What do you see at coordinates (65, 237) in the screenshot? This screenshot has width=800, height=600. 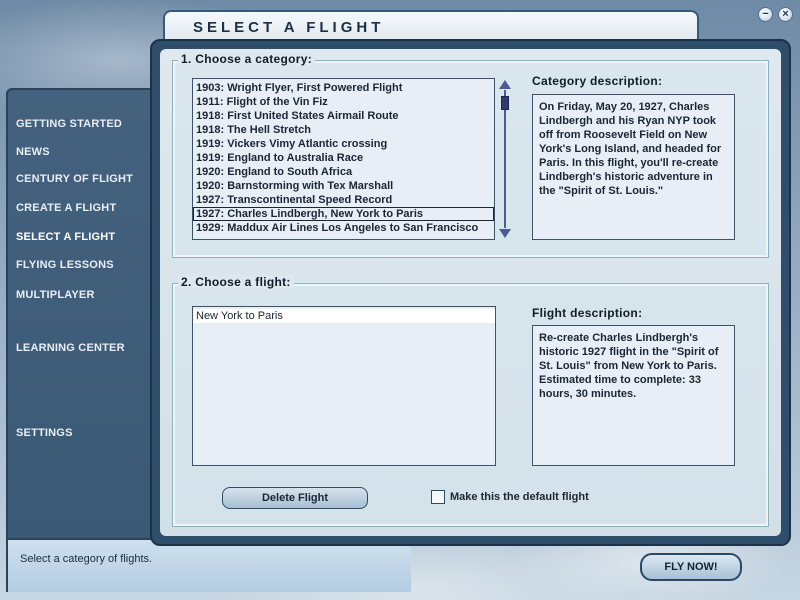 I see `sidebar-item-select-a-flight: SELECT A FLIGHT` at bounding box center [65, 237].